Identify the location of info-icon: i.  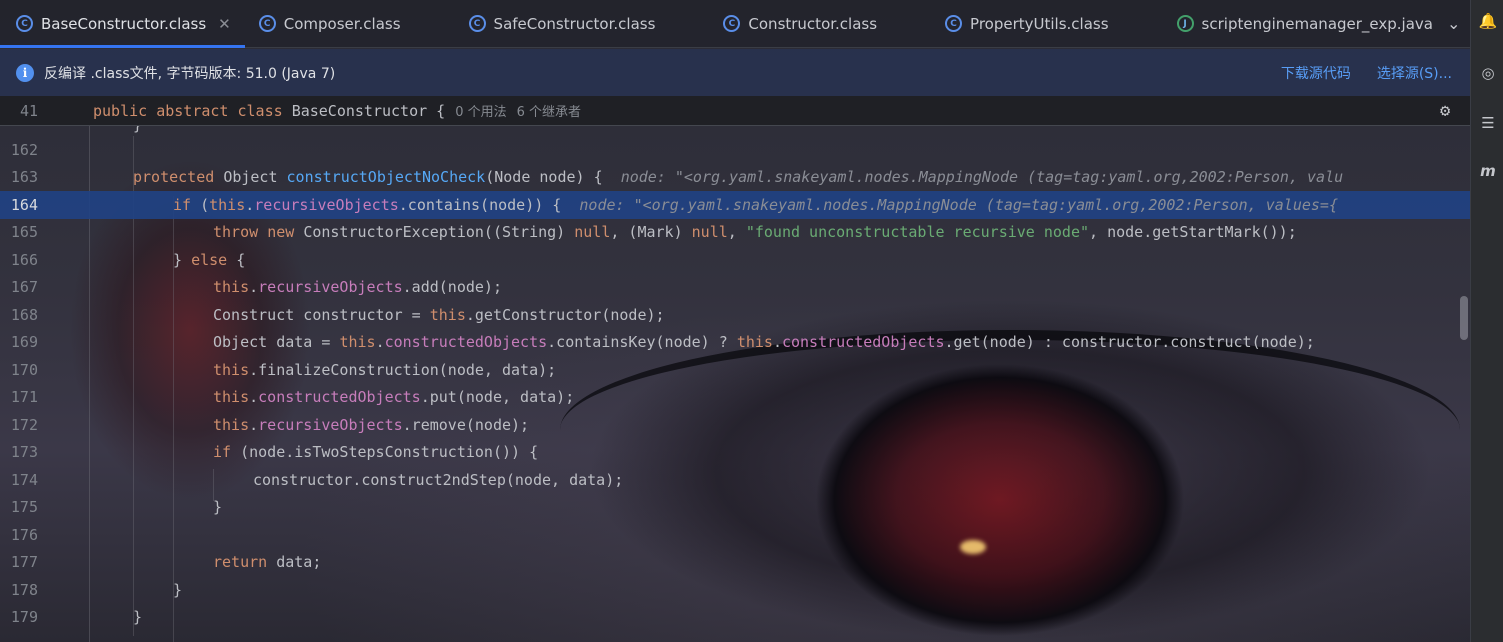
(25, 72).